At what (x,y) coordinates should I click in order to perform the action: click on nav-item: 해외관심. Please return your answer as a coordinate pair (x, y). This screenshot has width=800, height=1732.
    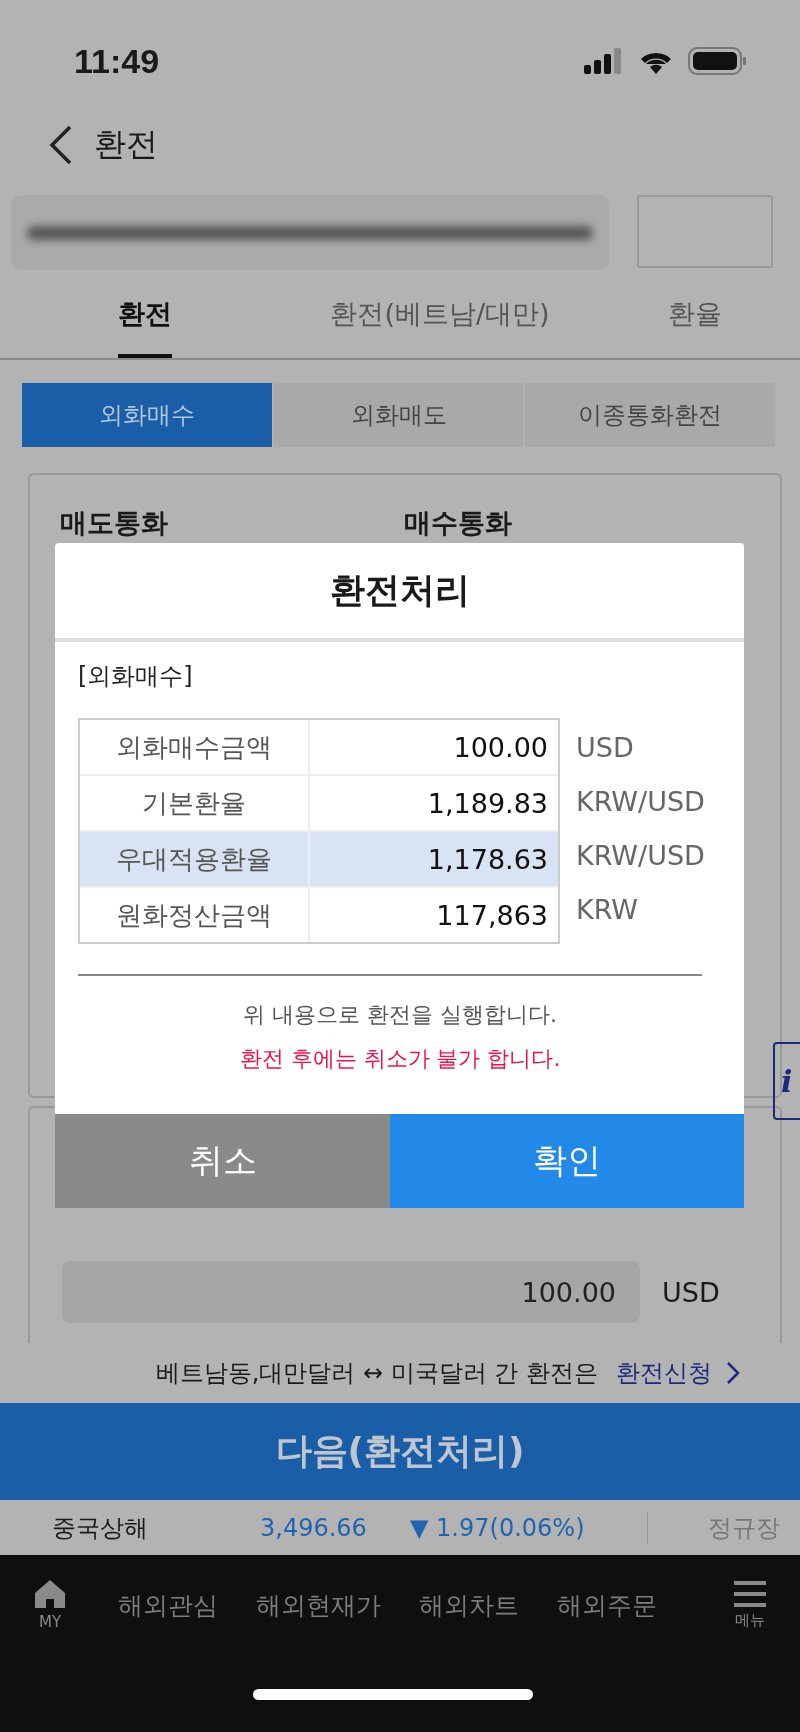
    Looking at the image, I should click on (168, 1605).